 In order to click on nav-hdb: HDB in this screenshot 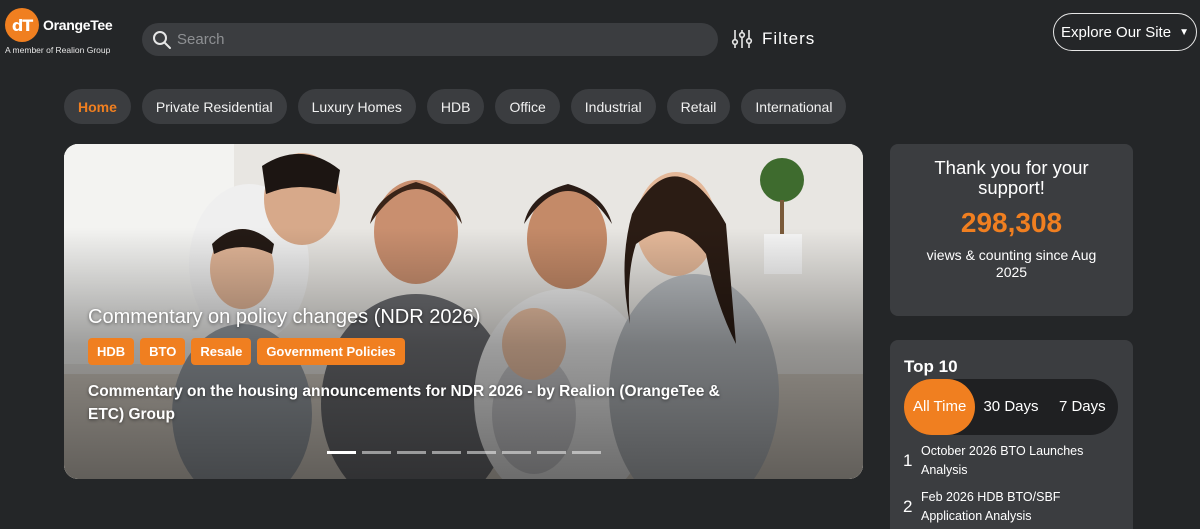, I will do `click(455, 106)`.